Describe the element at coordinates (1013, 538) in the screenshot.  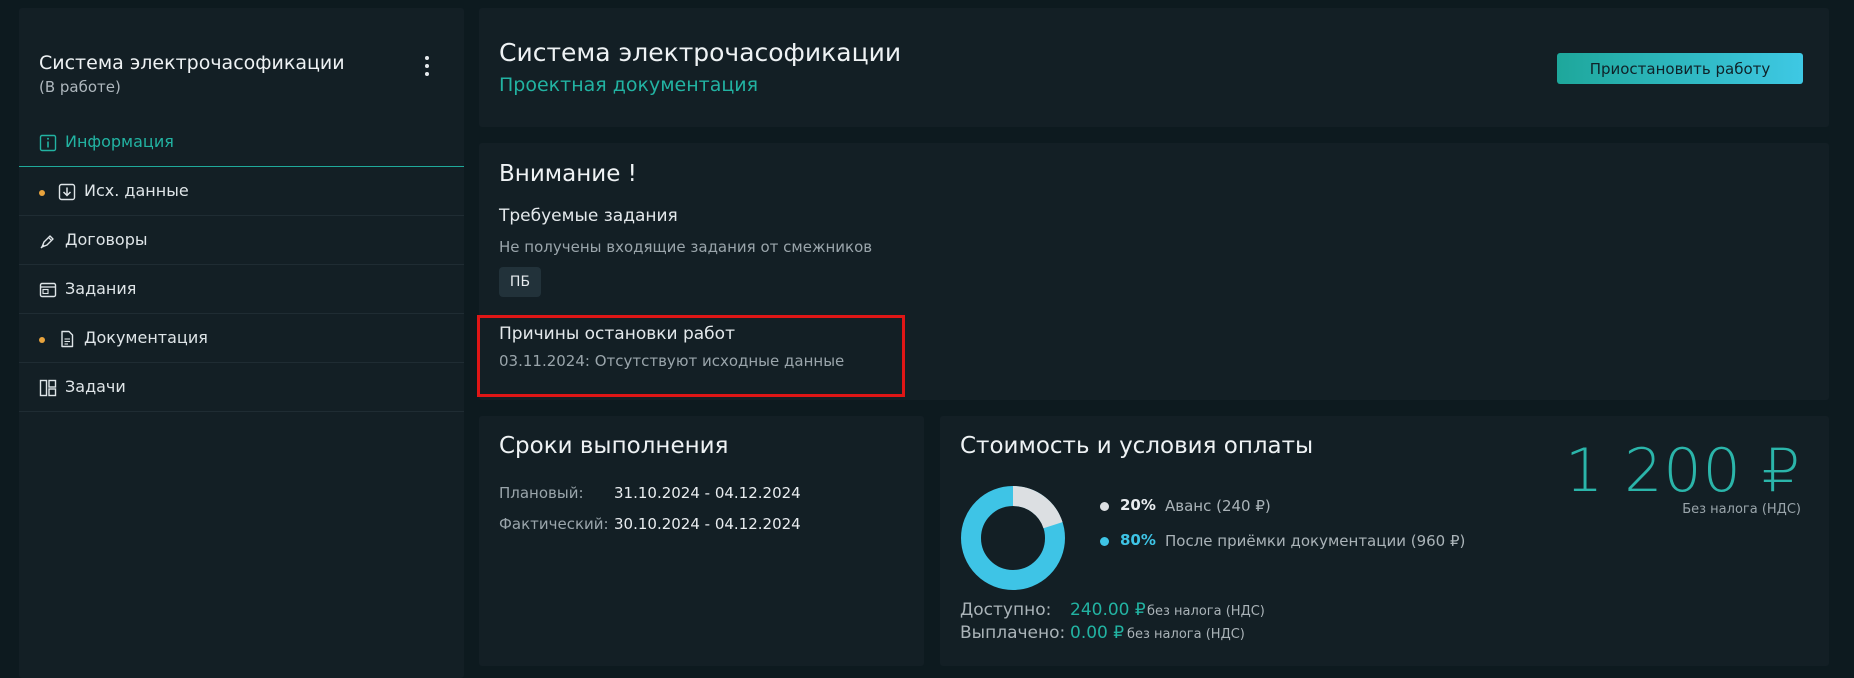
I see `payment-donut-chart` at that location.